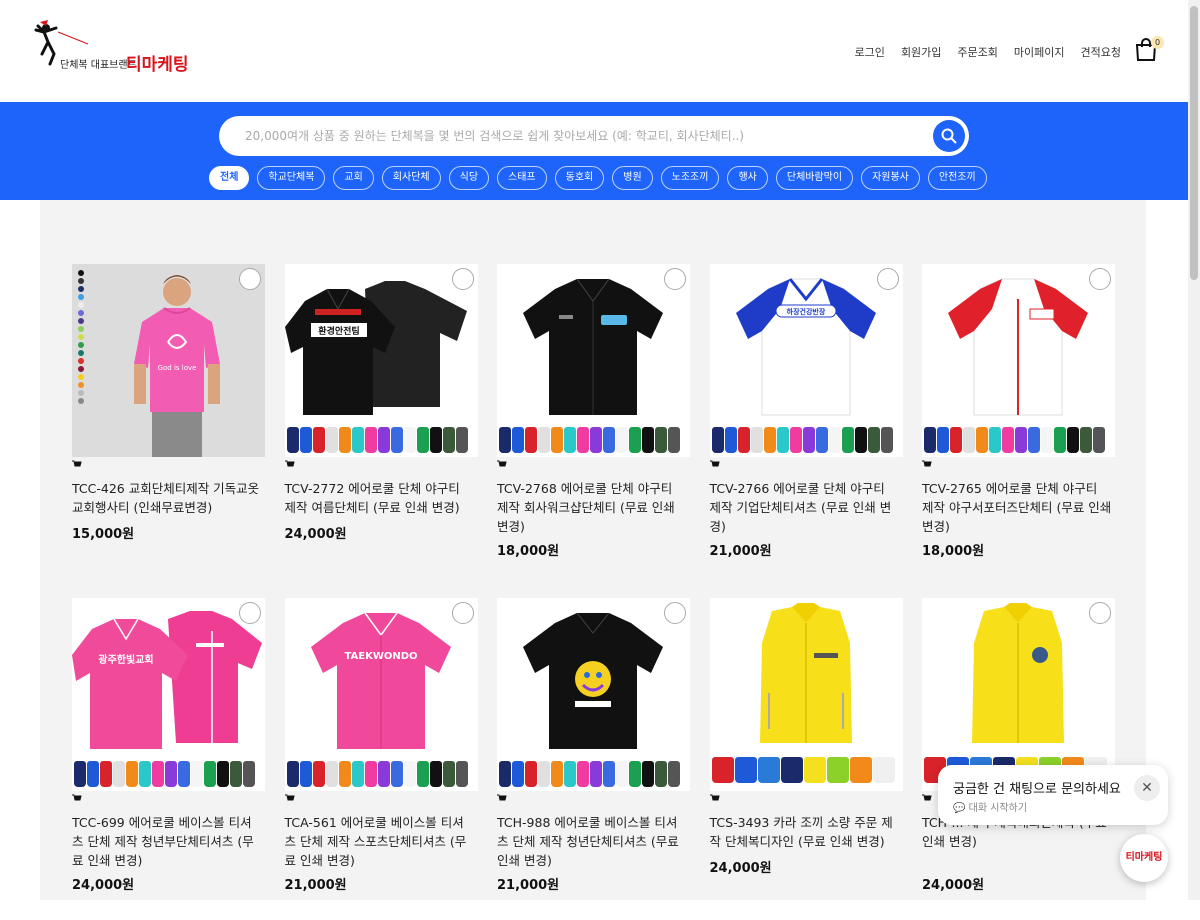  I want to click on product-image: 환경안전팀, so click(381, 360).